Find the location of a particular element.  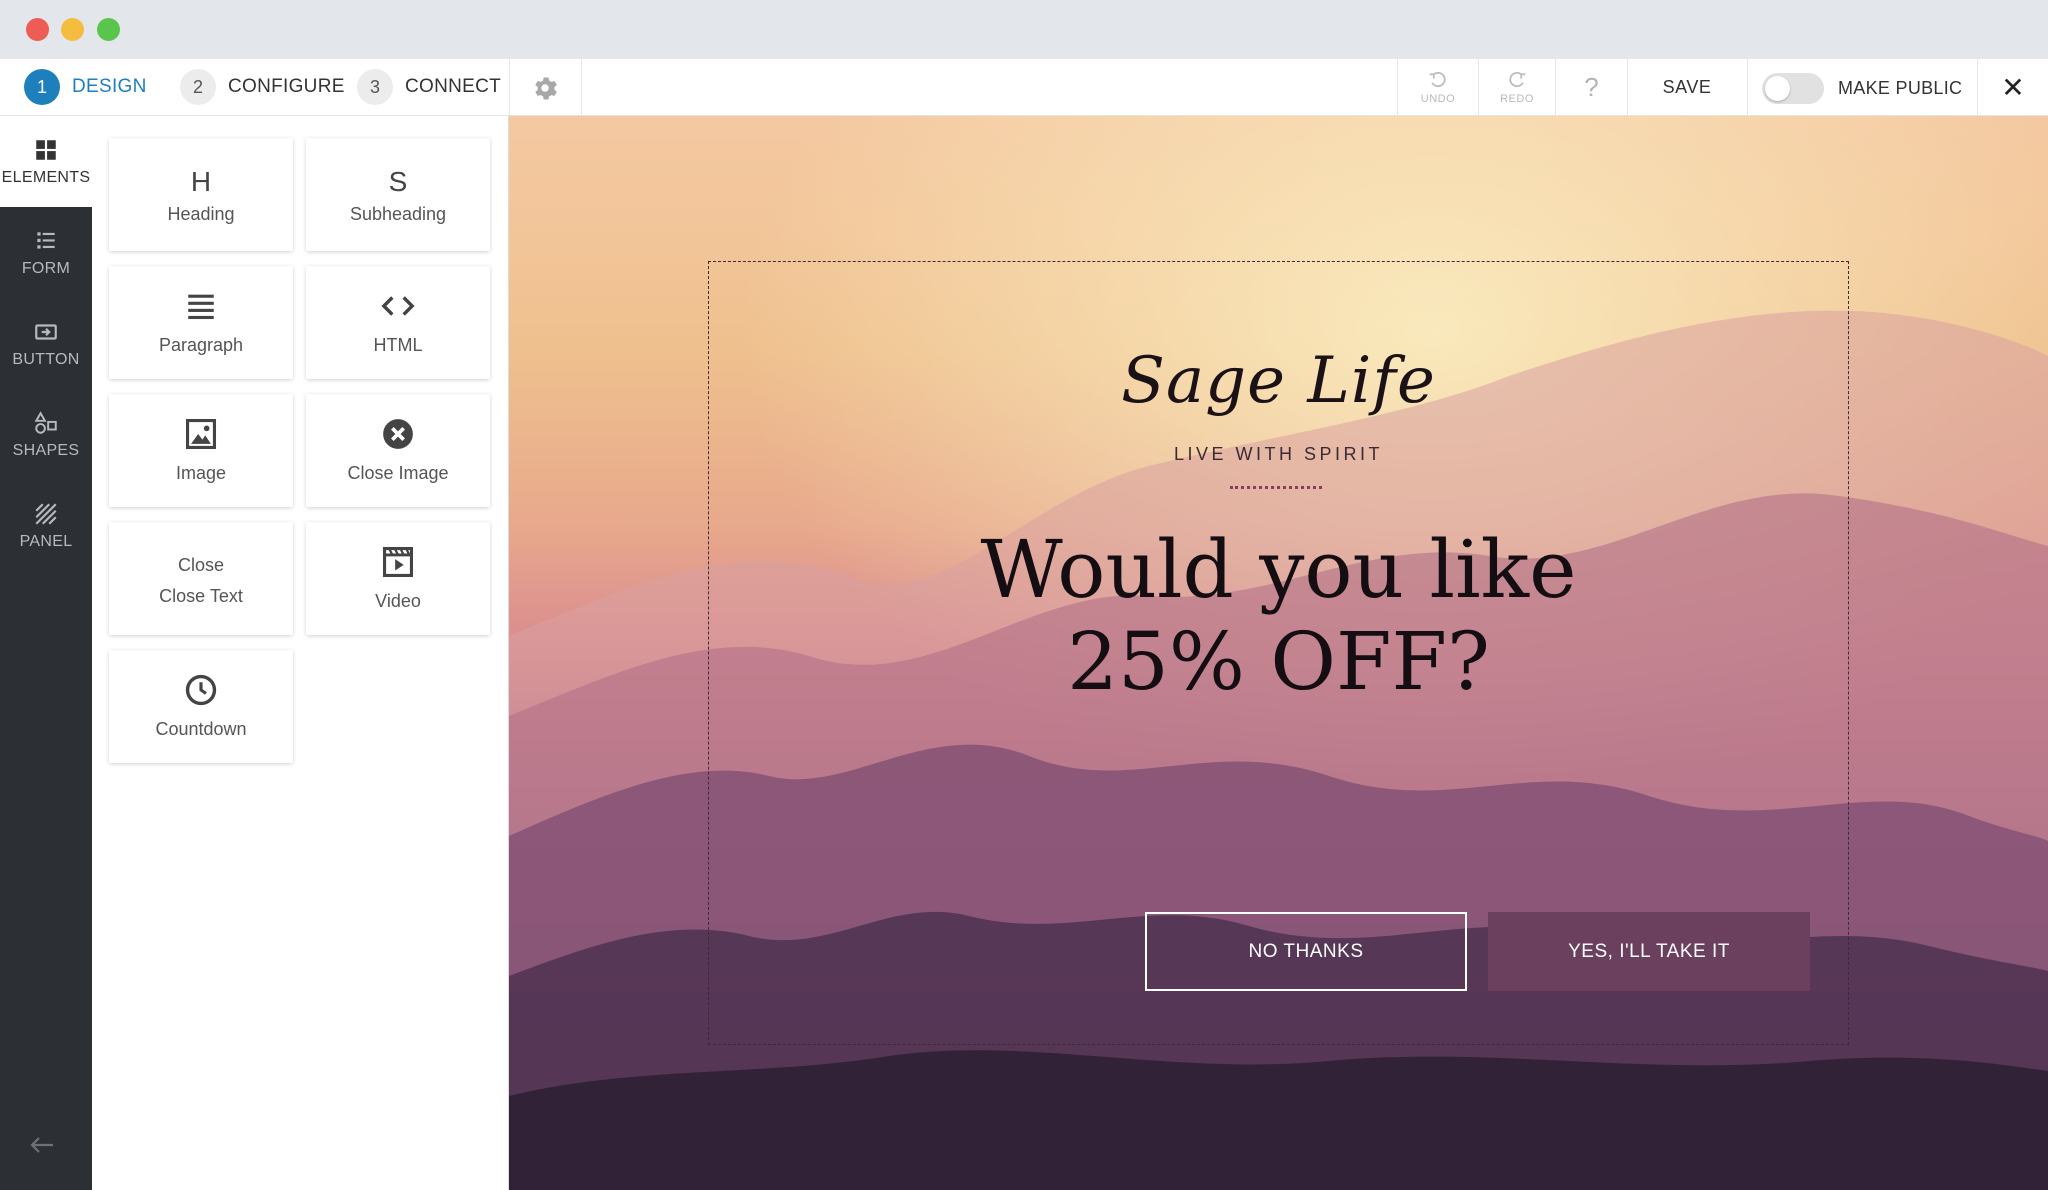

dotted-divider is located at coordinates (1276, 487).